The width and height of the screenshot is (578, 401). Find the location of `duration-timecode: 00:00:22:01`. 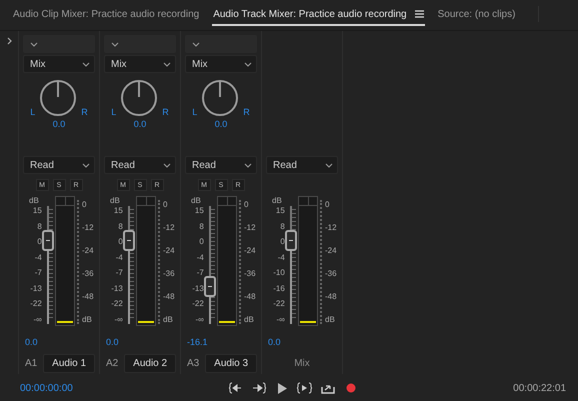

duration-timecode: 00:00:22:01 is located at coordinates (539, 388).